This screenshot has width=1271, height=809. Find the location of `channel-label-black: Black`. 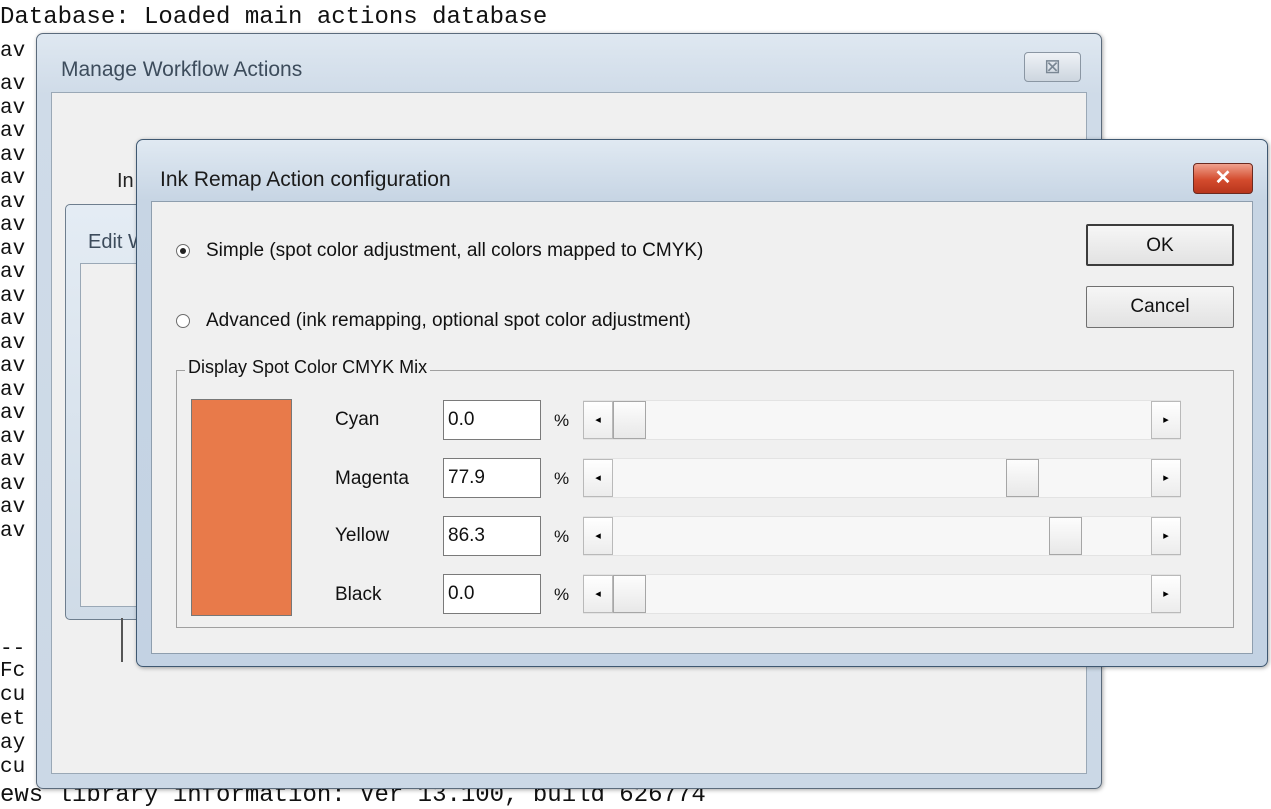

channel-label-black: Black is located at coordinates (358, 594).